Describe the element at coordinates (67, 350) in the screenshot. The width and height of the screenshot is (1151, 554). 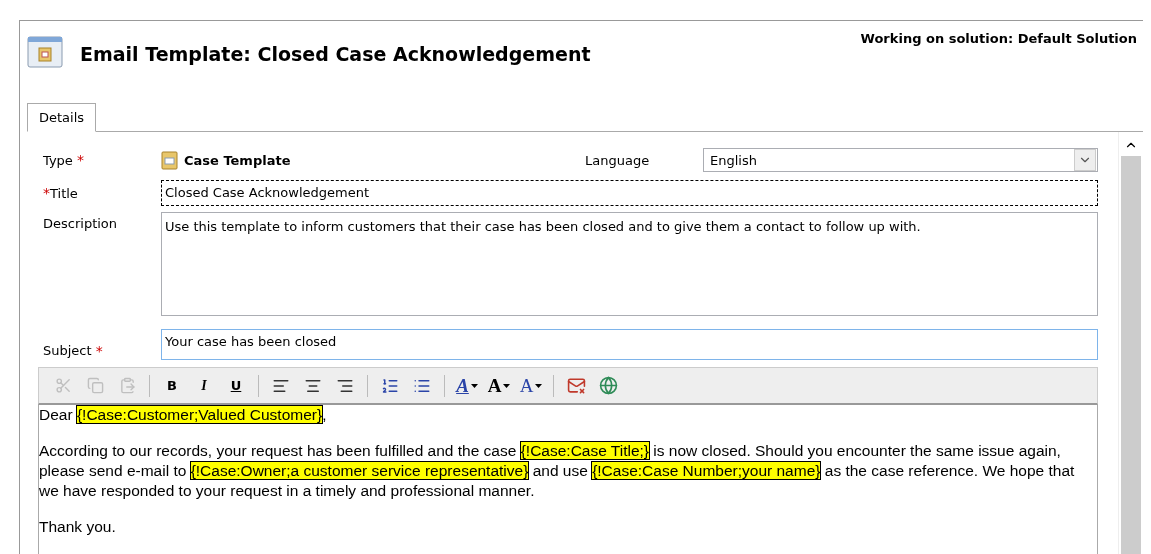
I see `field-label: Subject` at that location.